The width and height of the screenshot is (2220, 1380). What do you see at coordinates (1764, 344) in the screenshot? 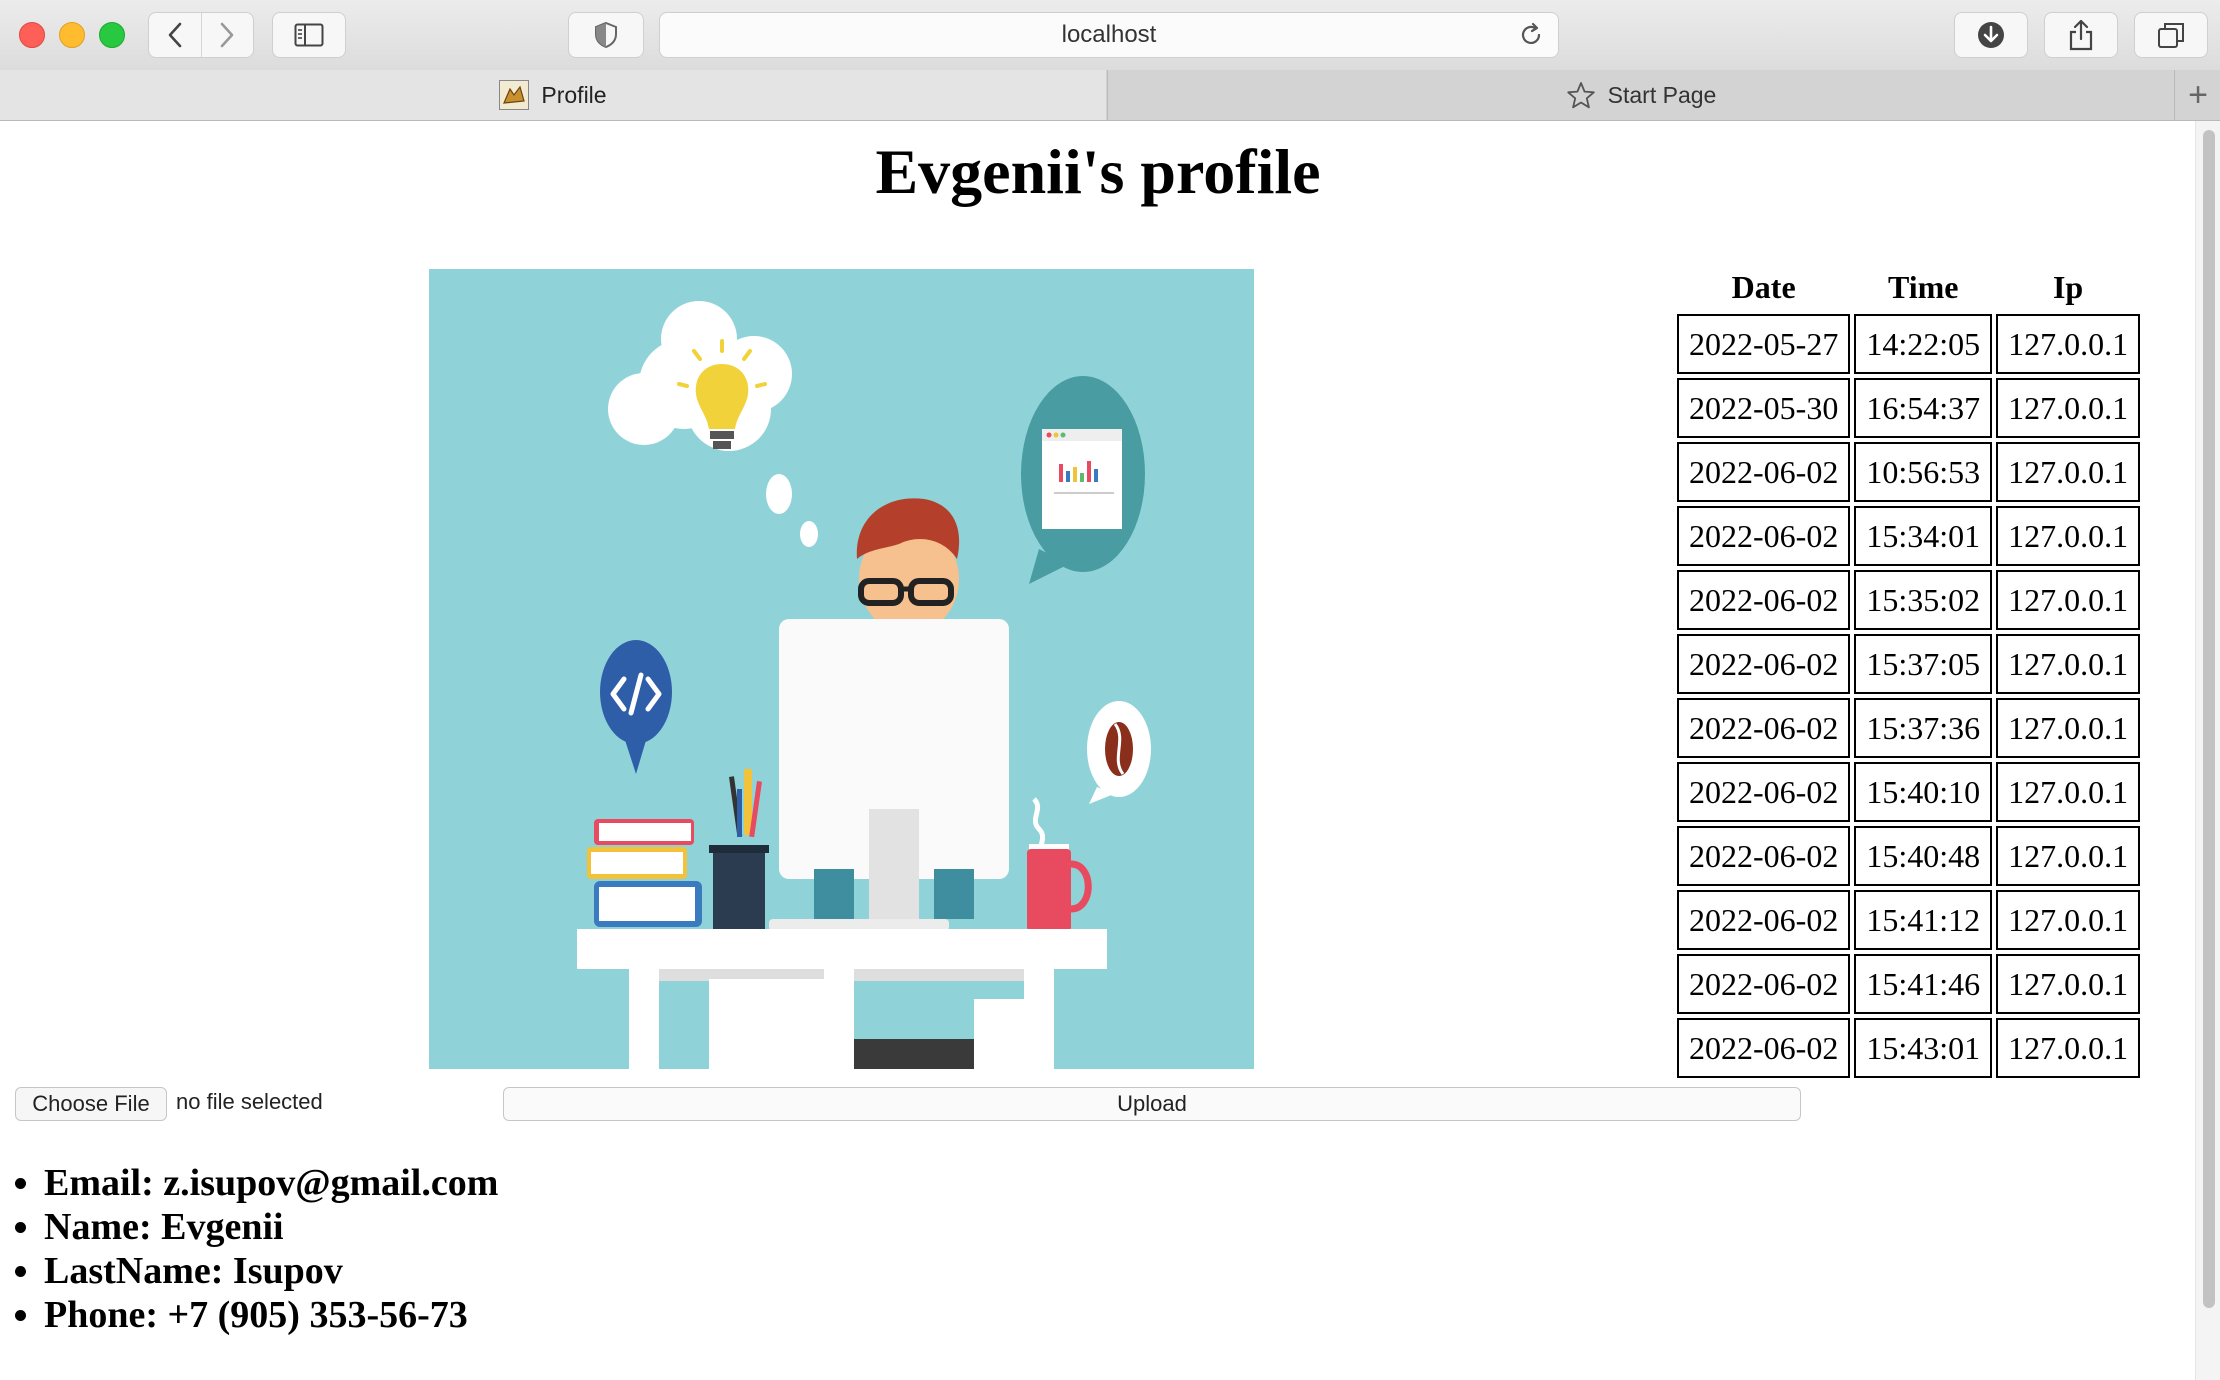
I see `cell-date: 2022-05-27` at bounding box center [1764, 344].